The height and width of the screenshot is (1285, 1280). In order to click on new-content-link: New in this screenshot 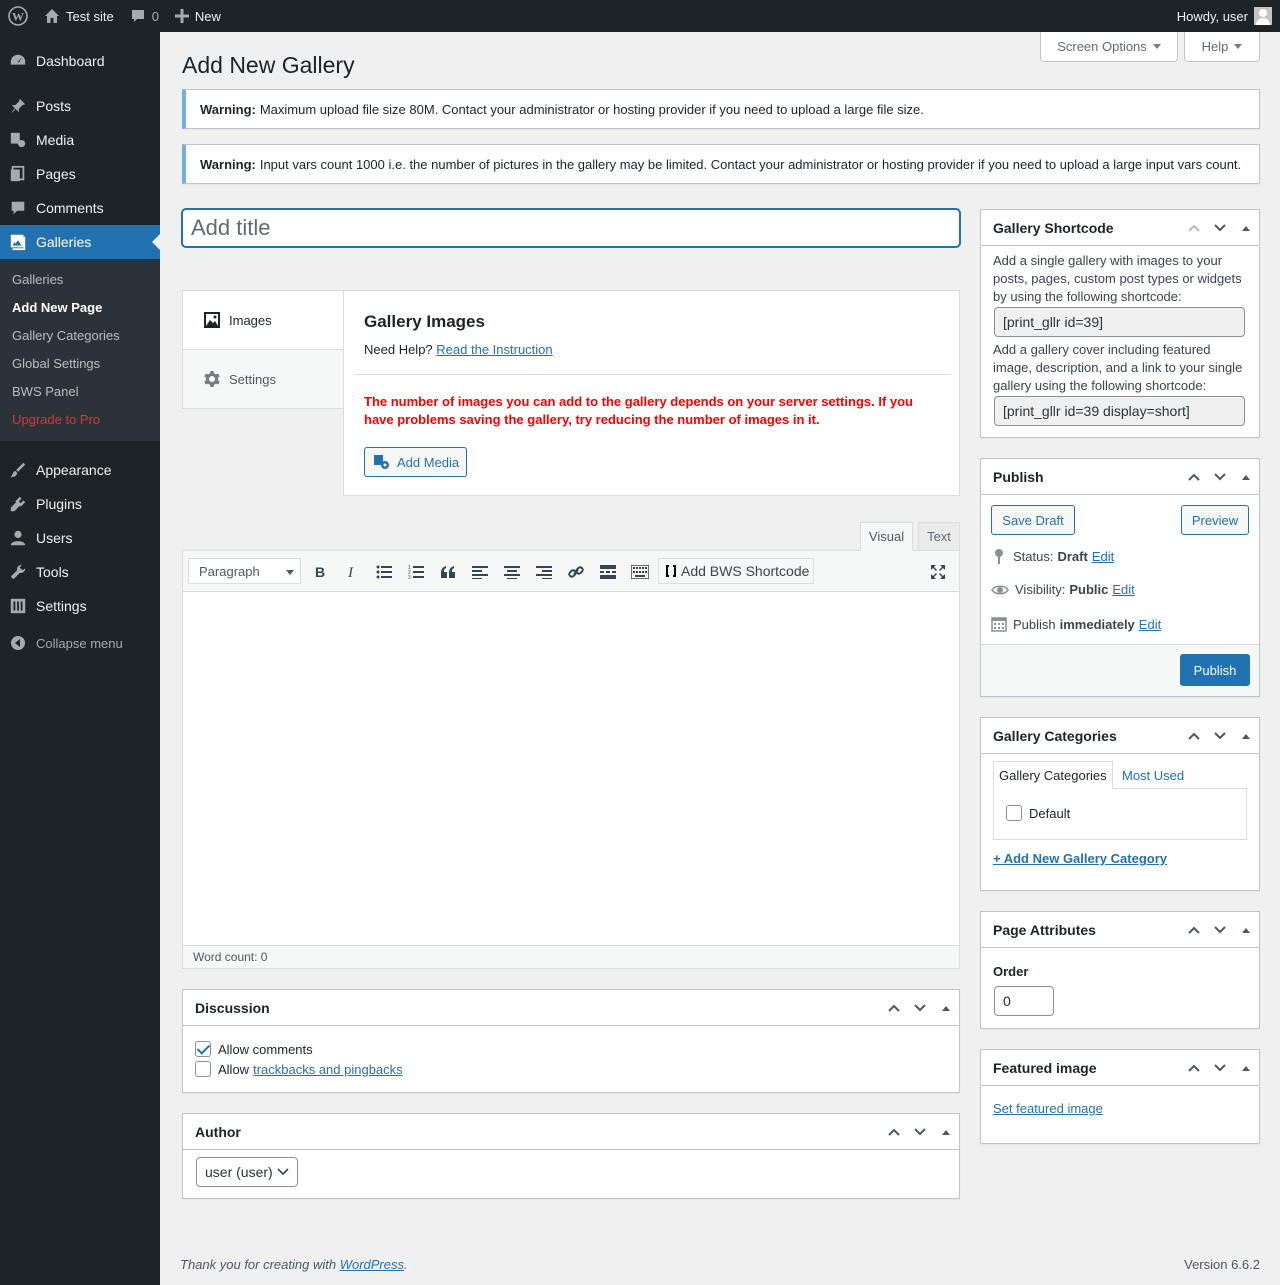, I will do `click(198, 16)`.